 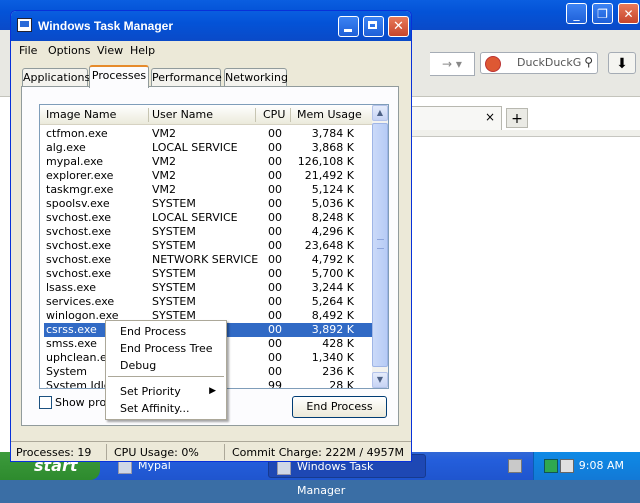 What do you see at coordinates (338, 343) in the screenshot?
I see `process-mem-usage: 428 K` at bounding box center [338, 343].